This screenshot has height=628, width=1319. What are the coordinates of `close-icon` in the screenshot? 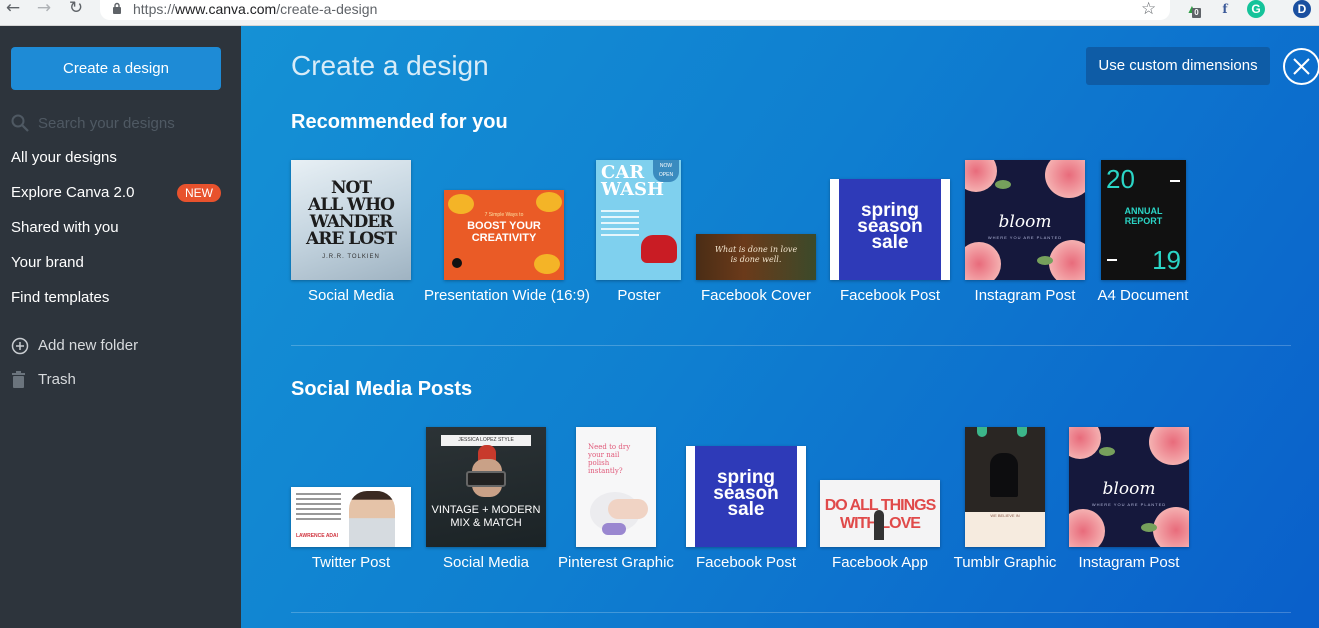 It's located at (1301, 66).